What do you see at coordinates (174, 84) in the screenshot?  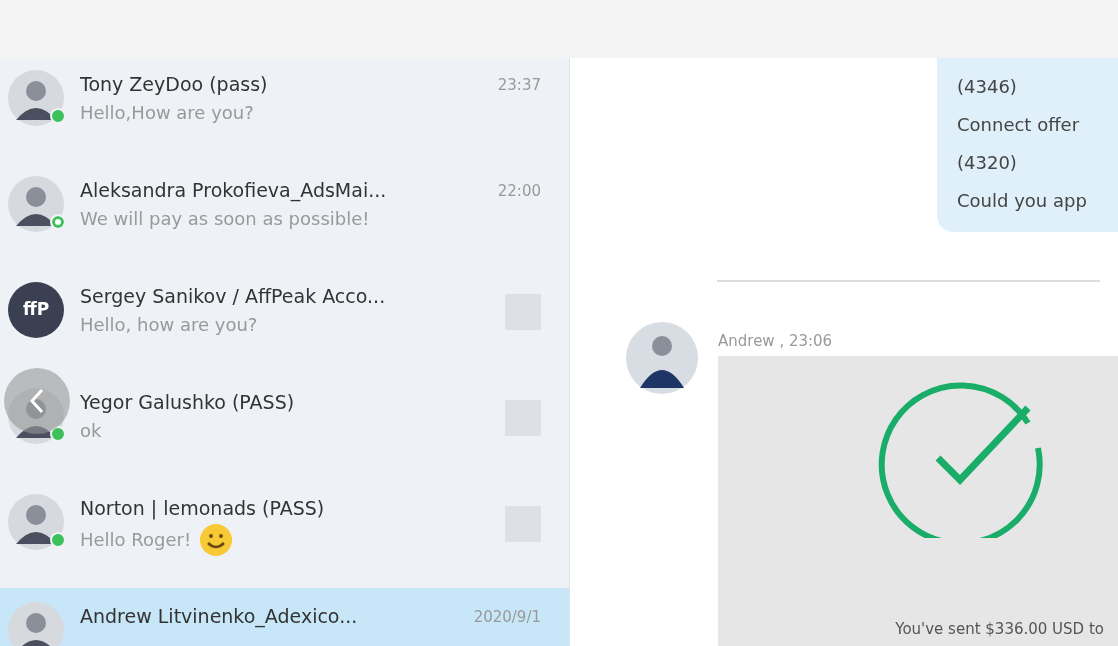 I see `contact-name: Tony ZeyDoo (pass)` at bounding box center [174, 84].